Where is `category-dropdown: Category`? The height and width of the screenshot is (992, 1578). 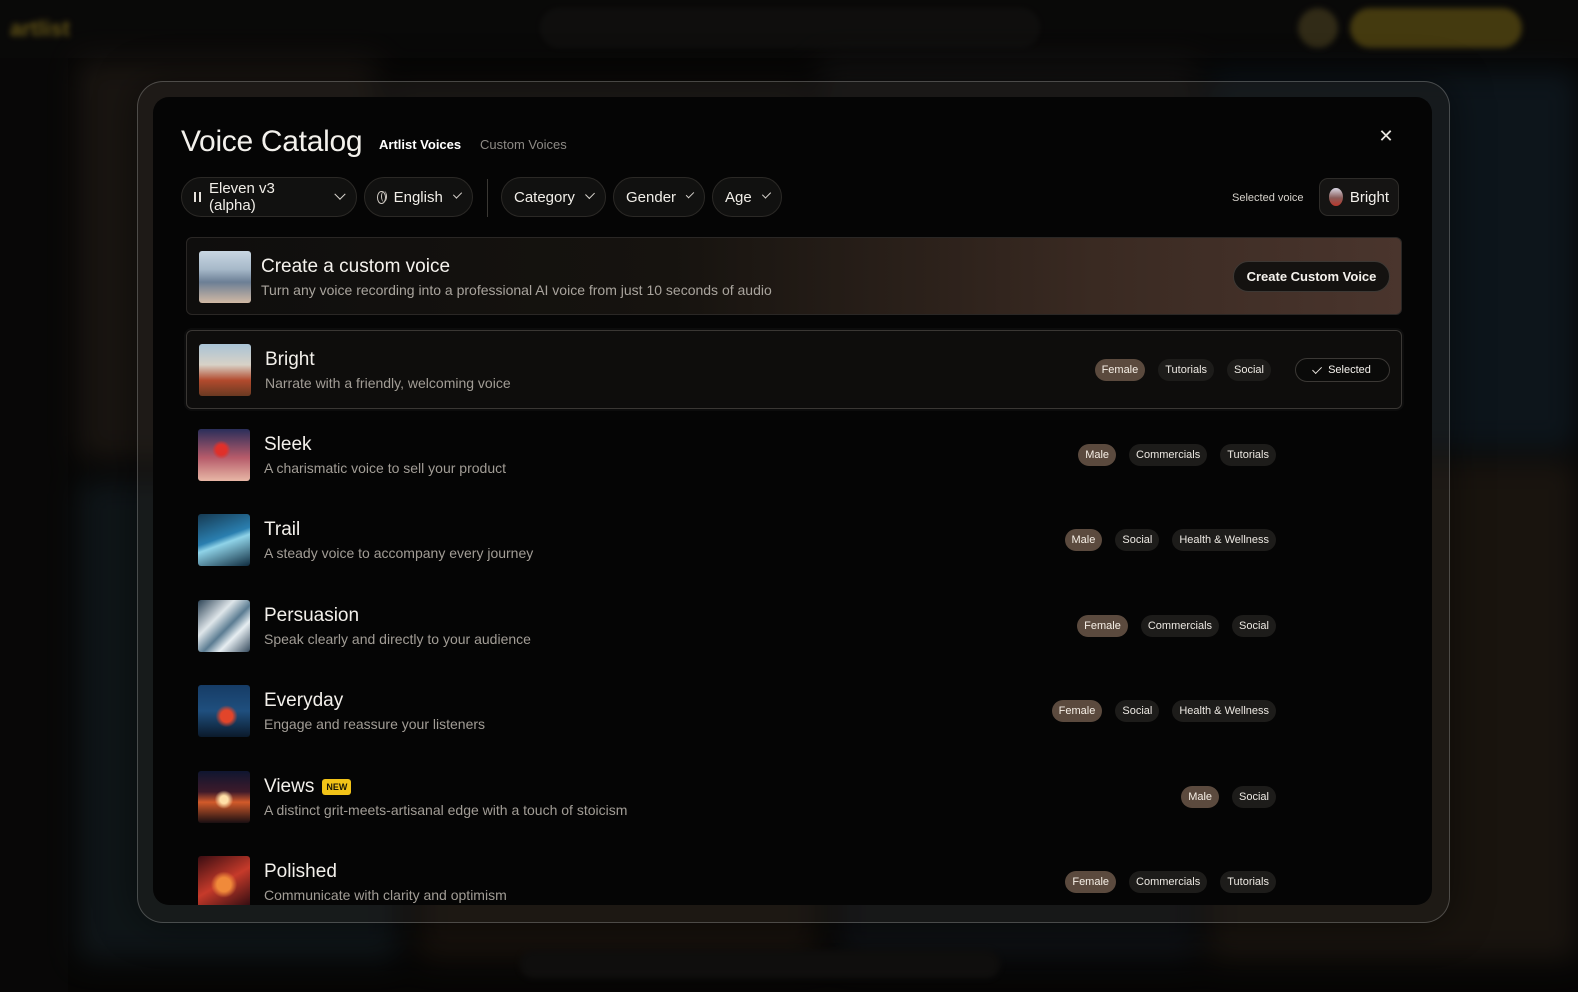 category-dropdown: Category is located at coordinates (553, 197).